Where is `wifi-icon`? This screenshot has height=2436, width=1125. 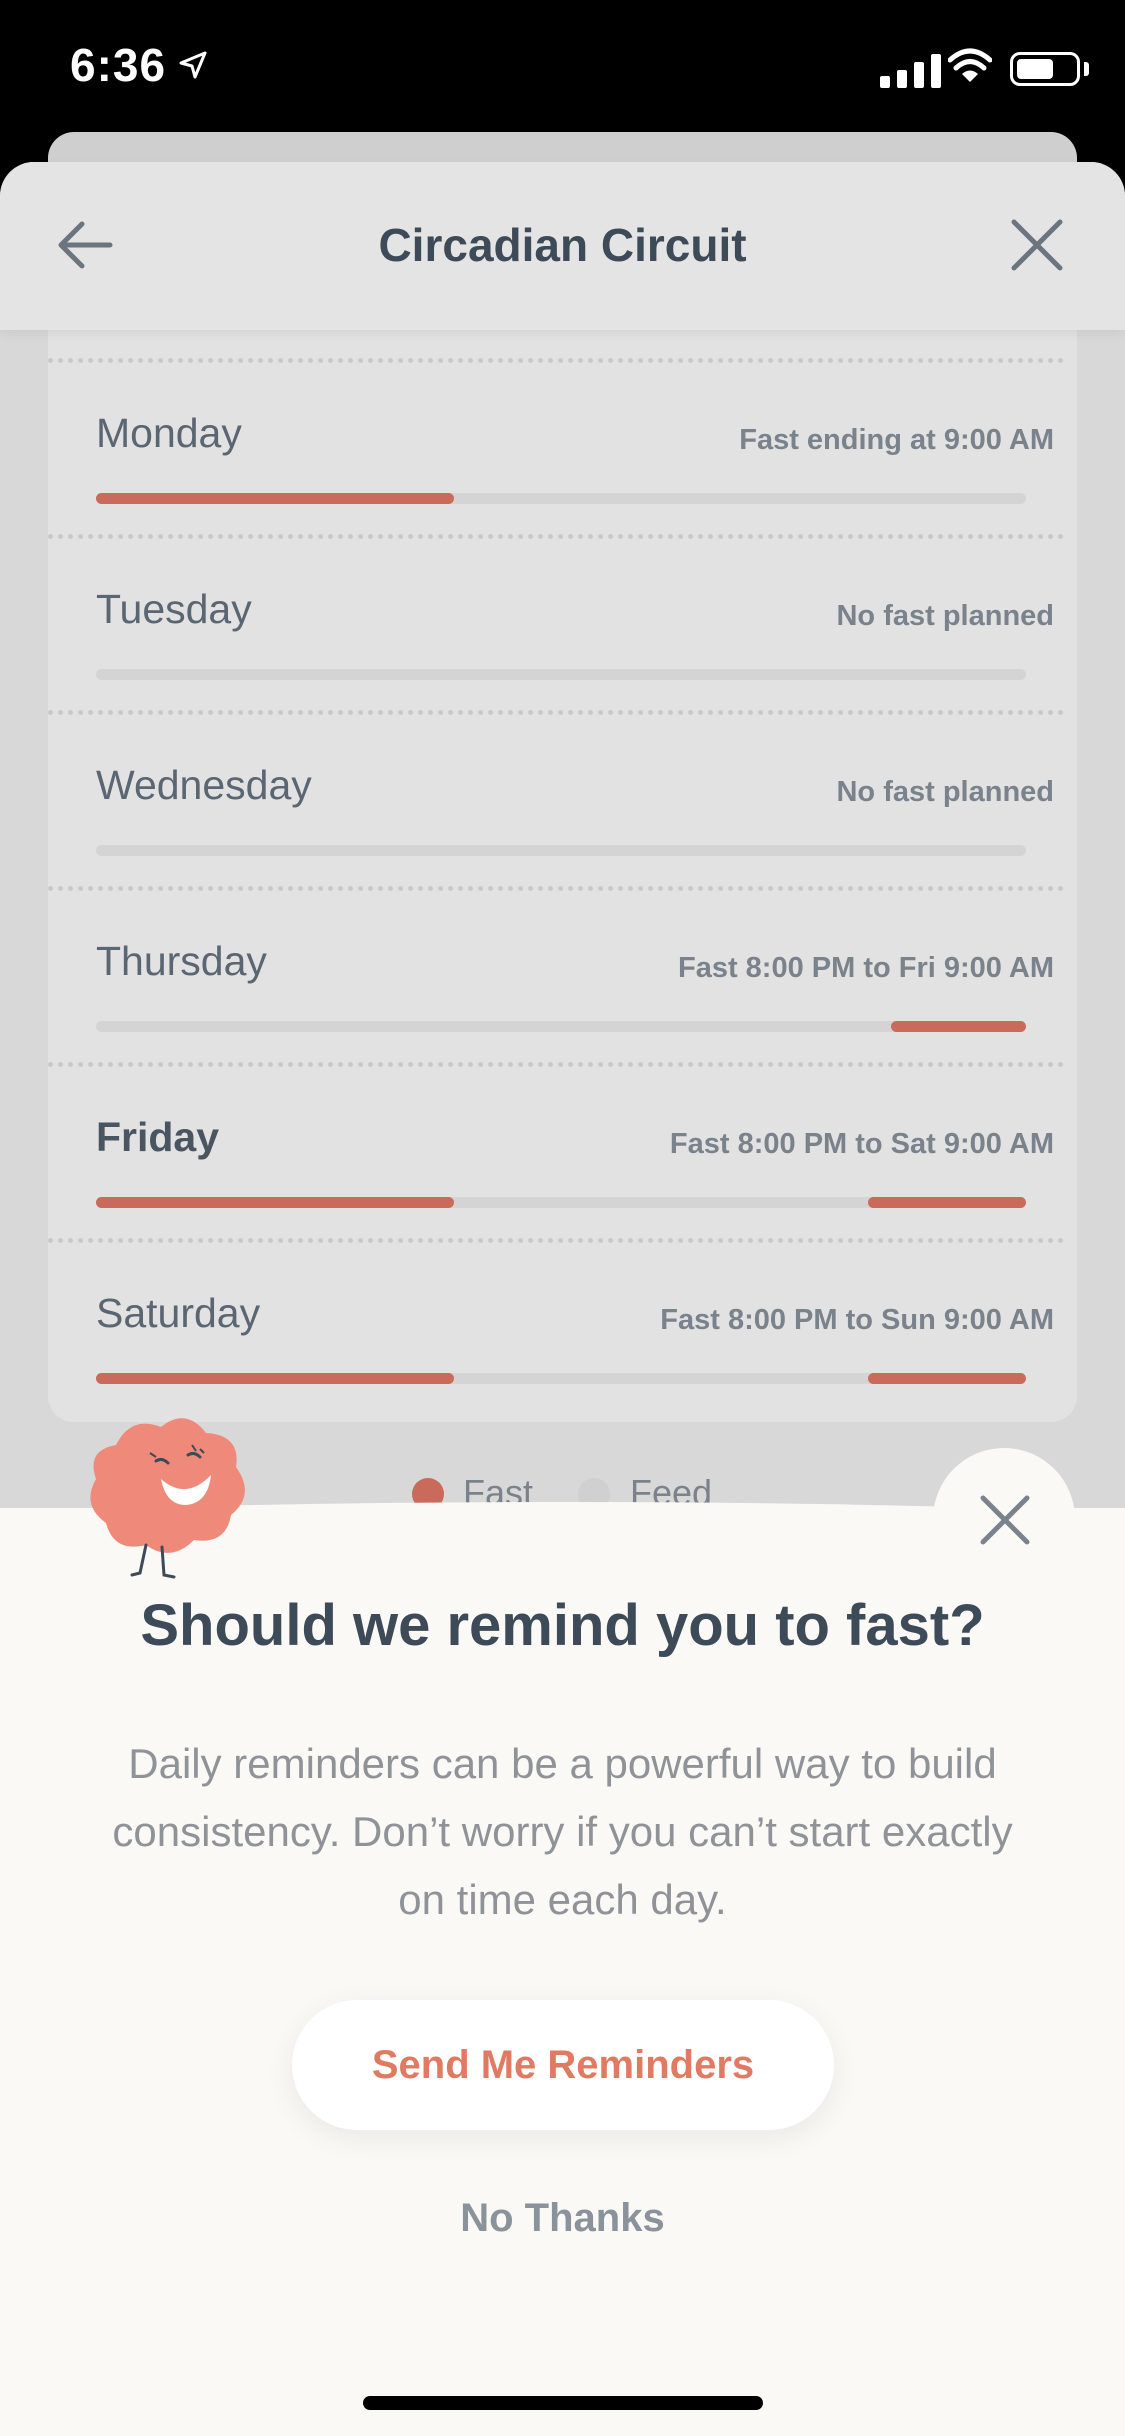
wifi-icon is located at coordinates (970, 65).